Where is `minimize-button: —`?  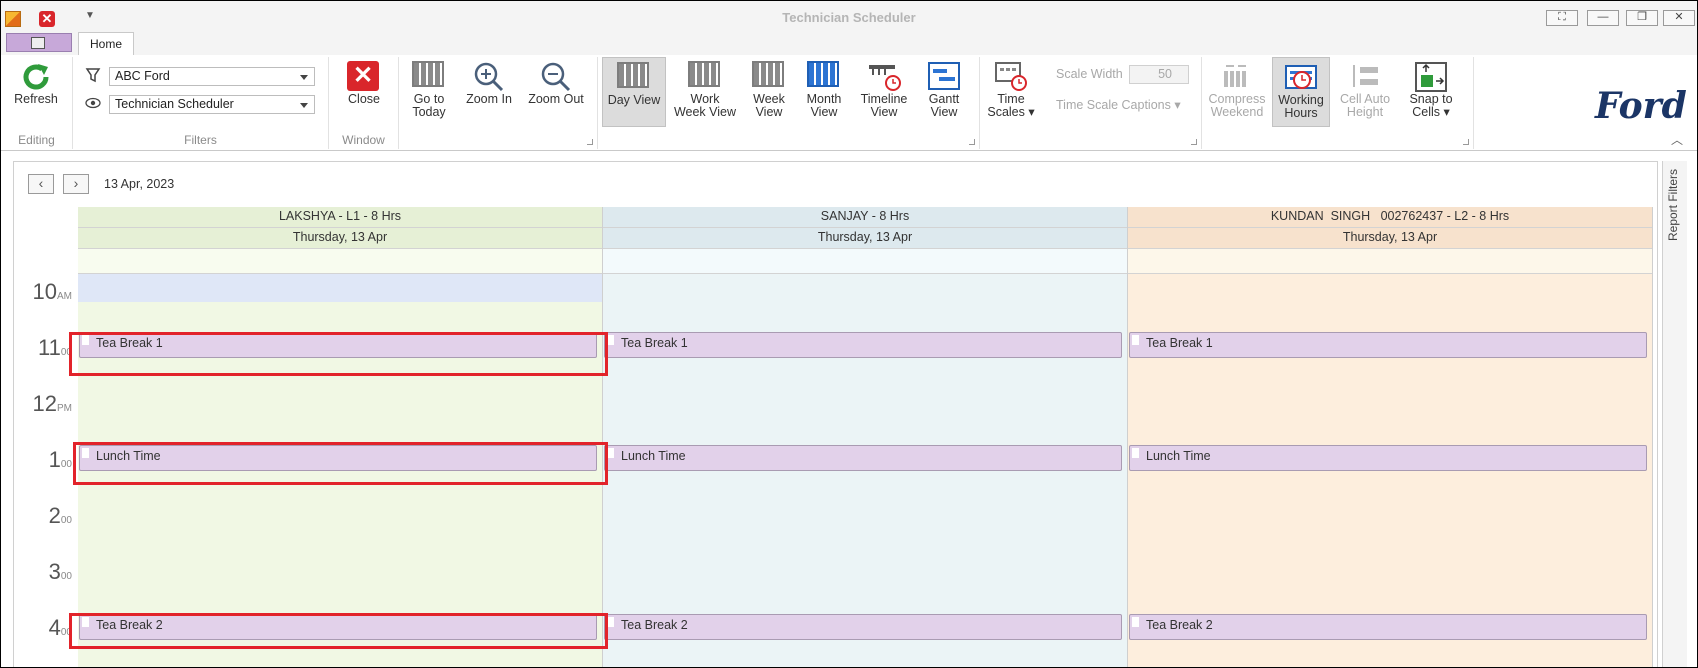
minimize-button: — is located at coordinates (1603, 18).